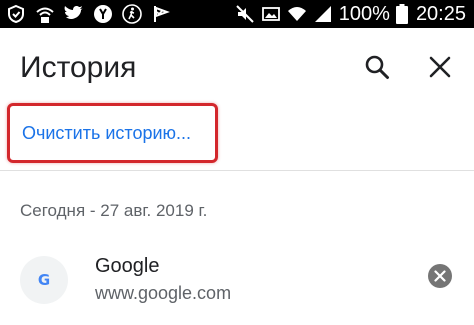  What do you see at coordinates (364, 14) in the screenshot?
I see `battery-percent: 100%` at bounding box center [364, 14].